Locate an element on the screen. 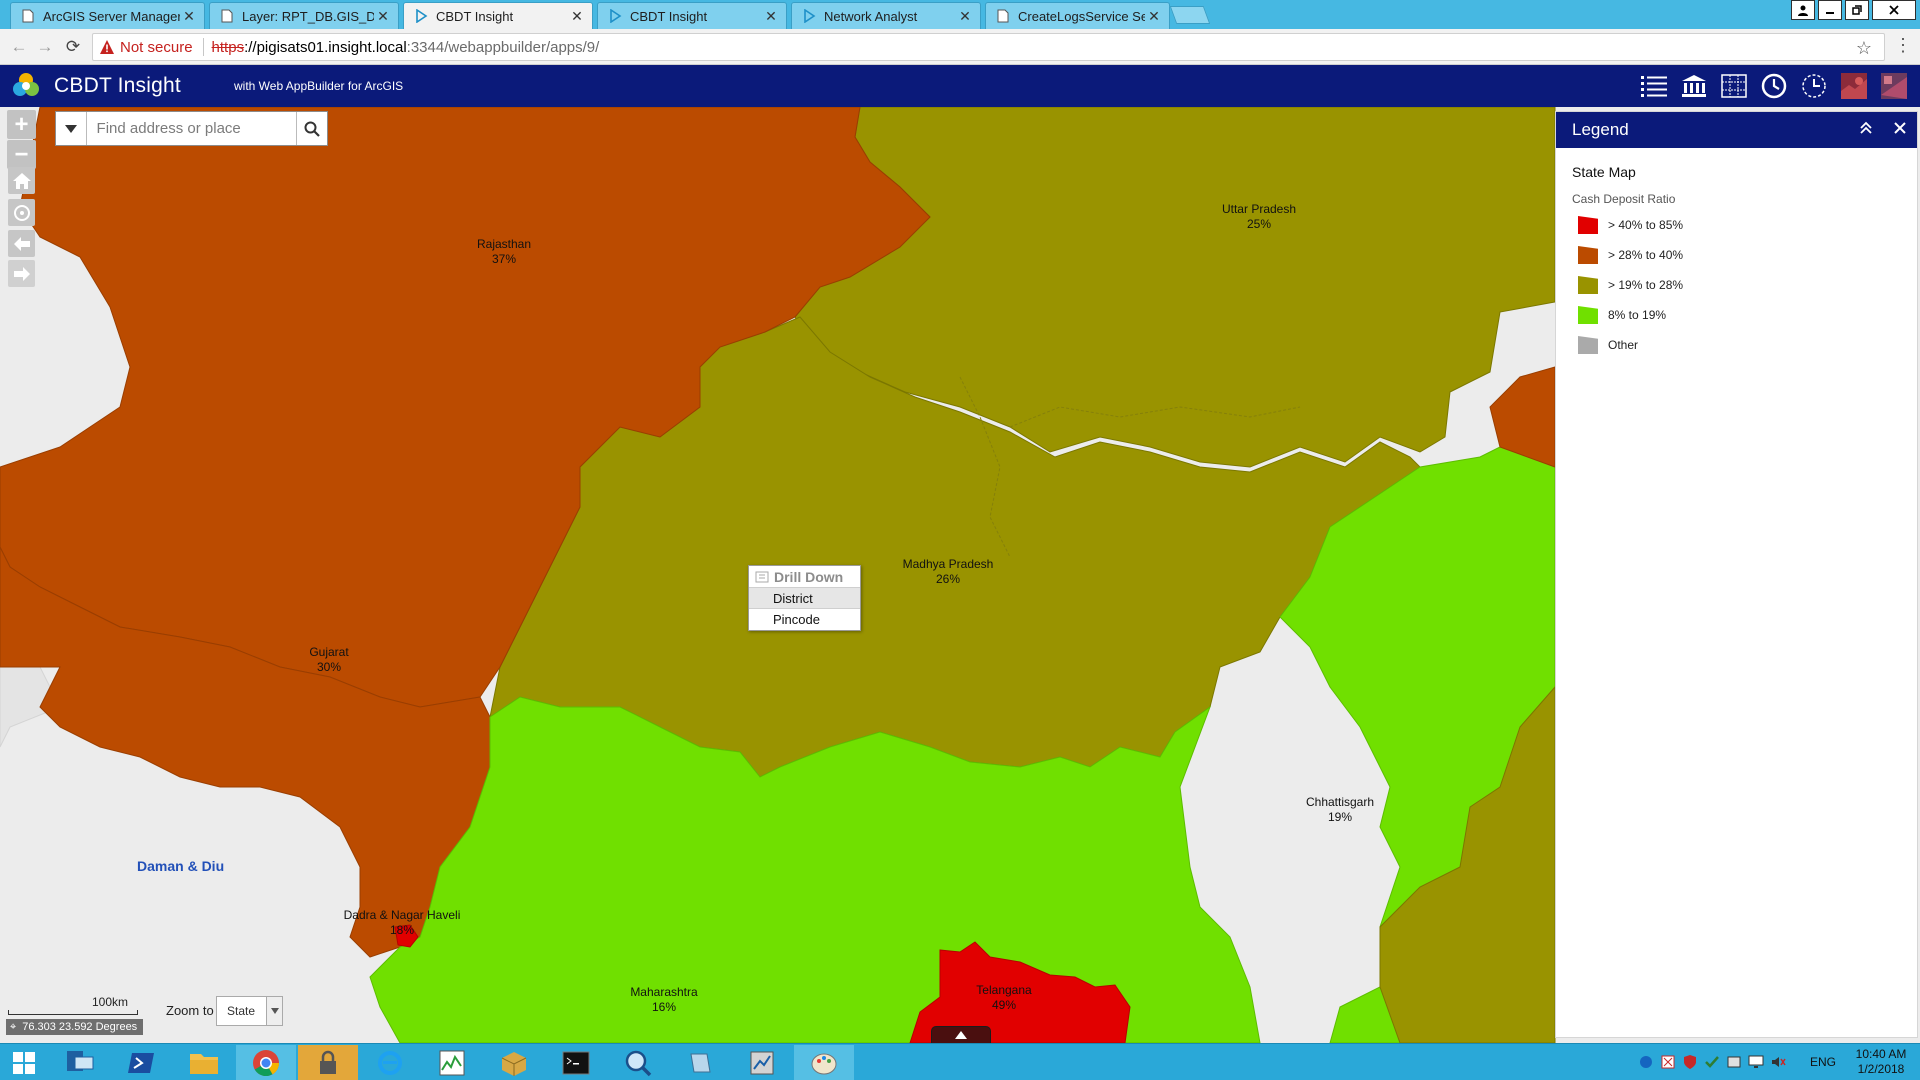 This screenshot has width=1920, height=1080. back-icon: ← is located at coordinates (19, 47).